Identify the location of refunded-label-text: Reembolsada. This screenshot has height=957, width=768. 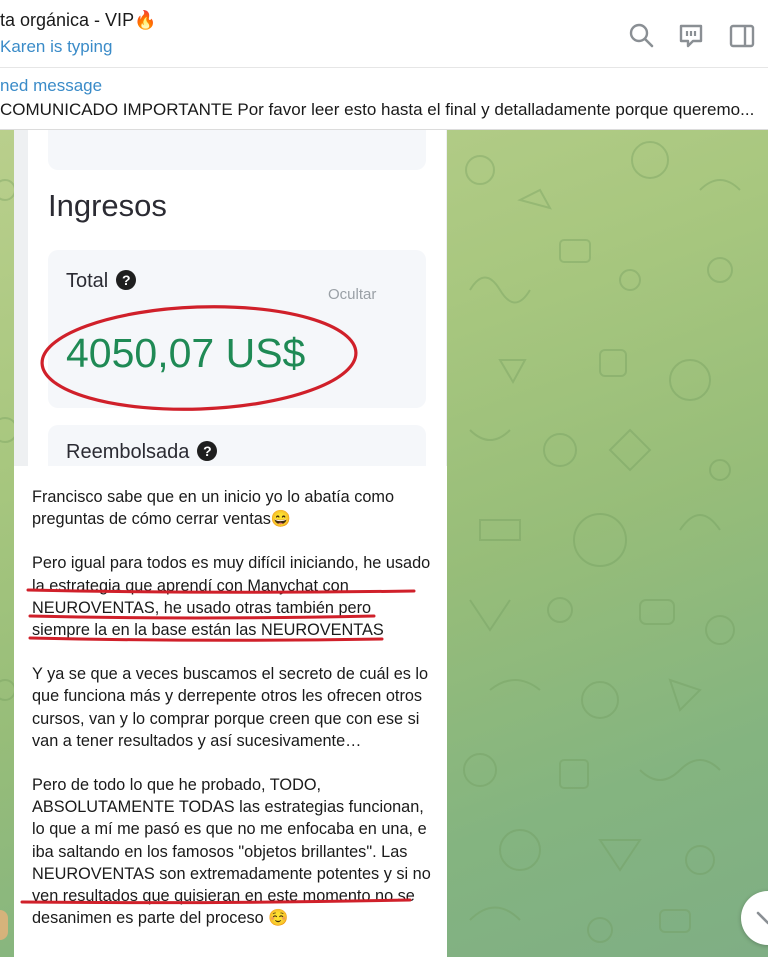
(128, 452).